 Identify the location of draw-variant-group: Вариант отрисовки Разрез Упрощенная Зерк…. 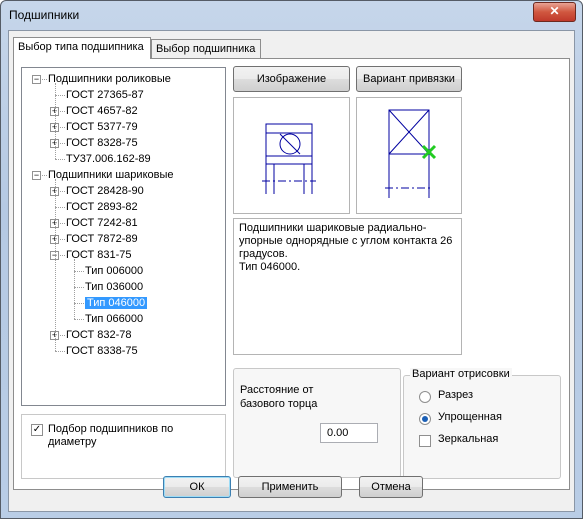
(482, 423).